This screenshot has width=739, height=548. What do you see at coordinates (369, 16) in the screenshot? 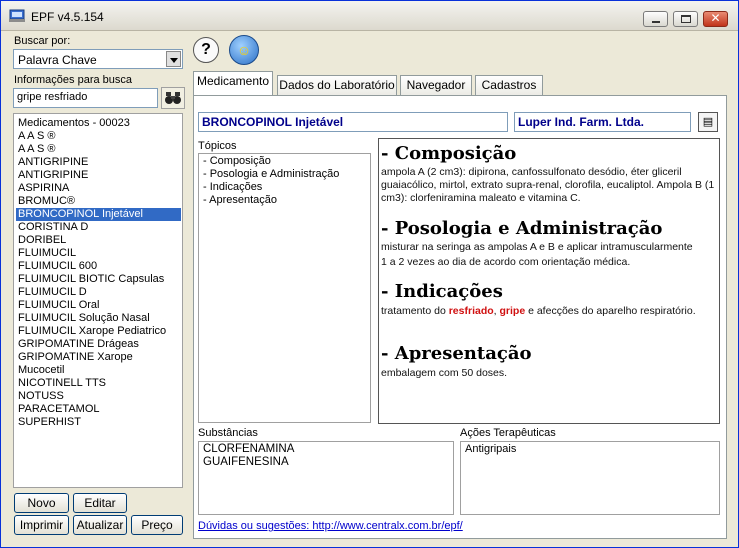
I see `title-bar: EPF v4.5.154 ✕` at bounding box center [369, 16].